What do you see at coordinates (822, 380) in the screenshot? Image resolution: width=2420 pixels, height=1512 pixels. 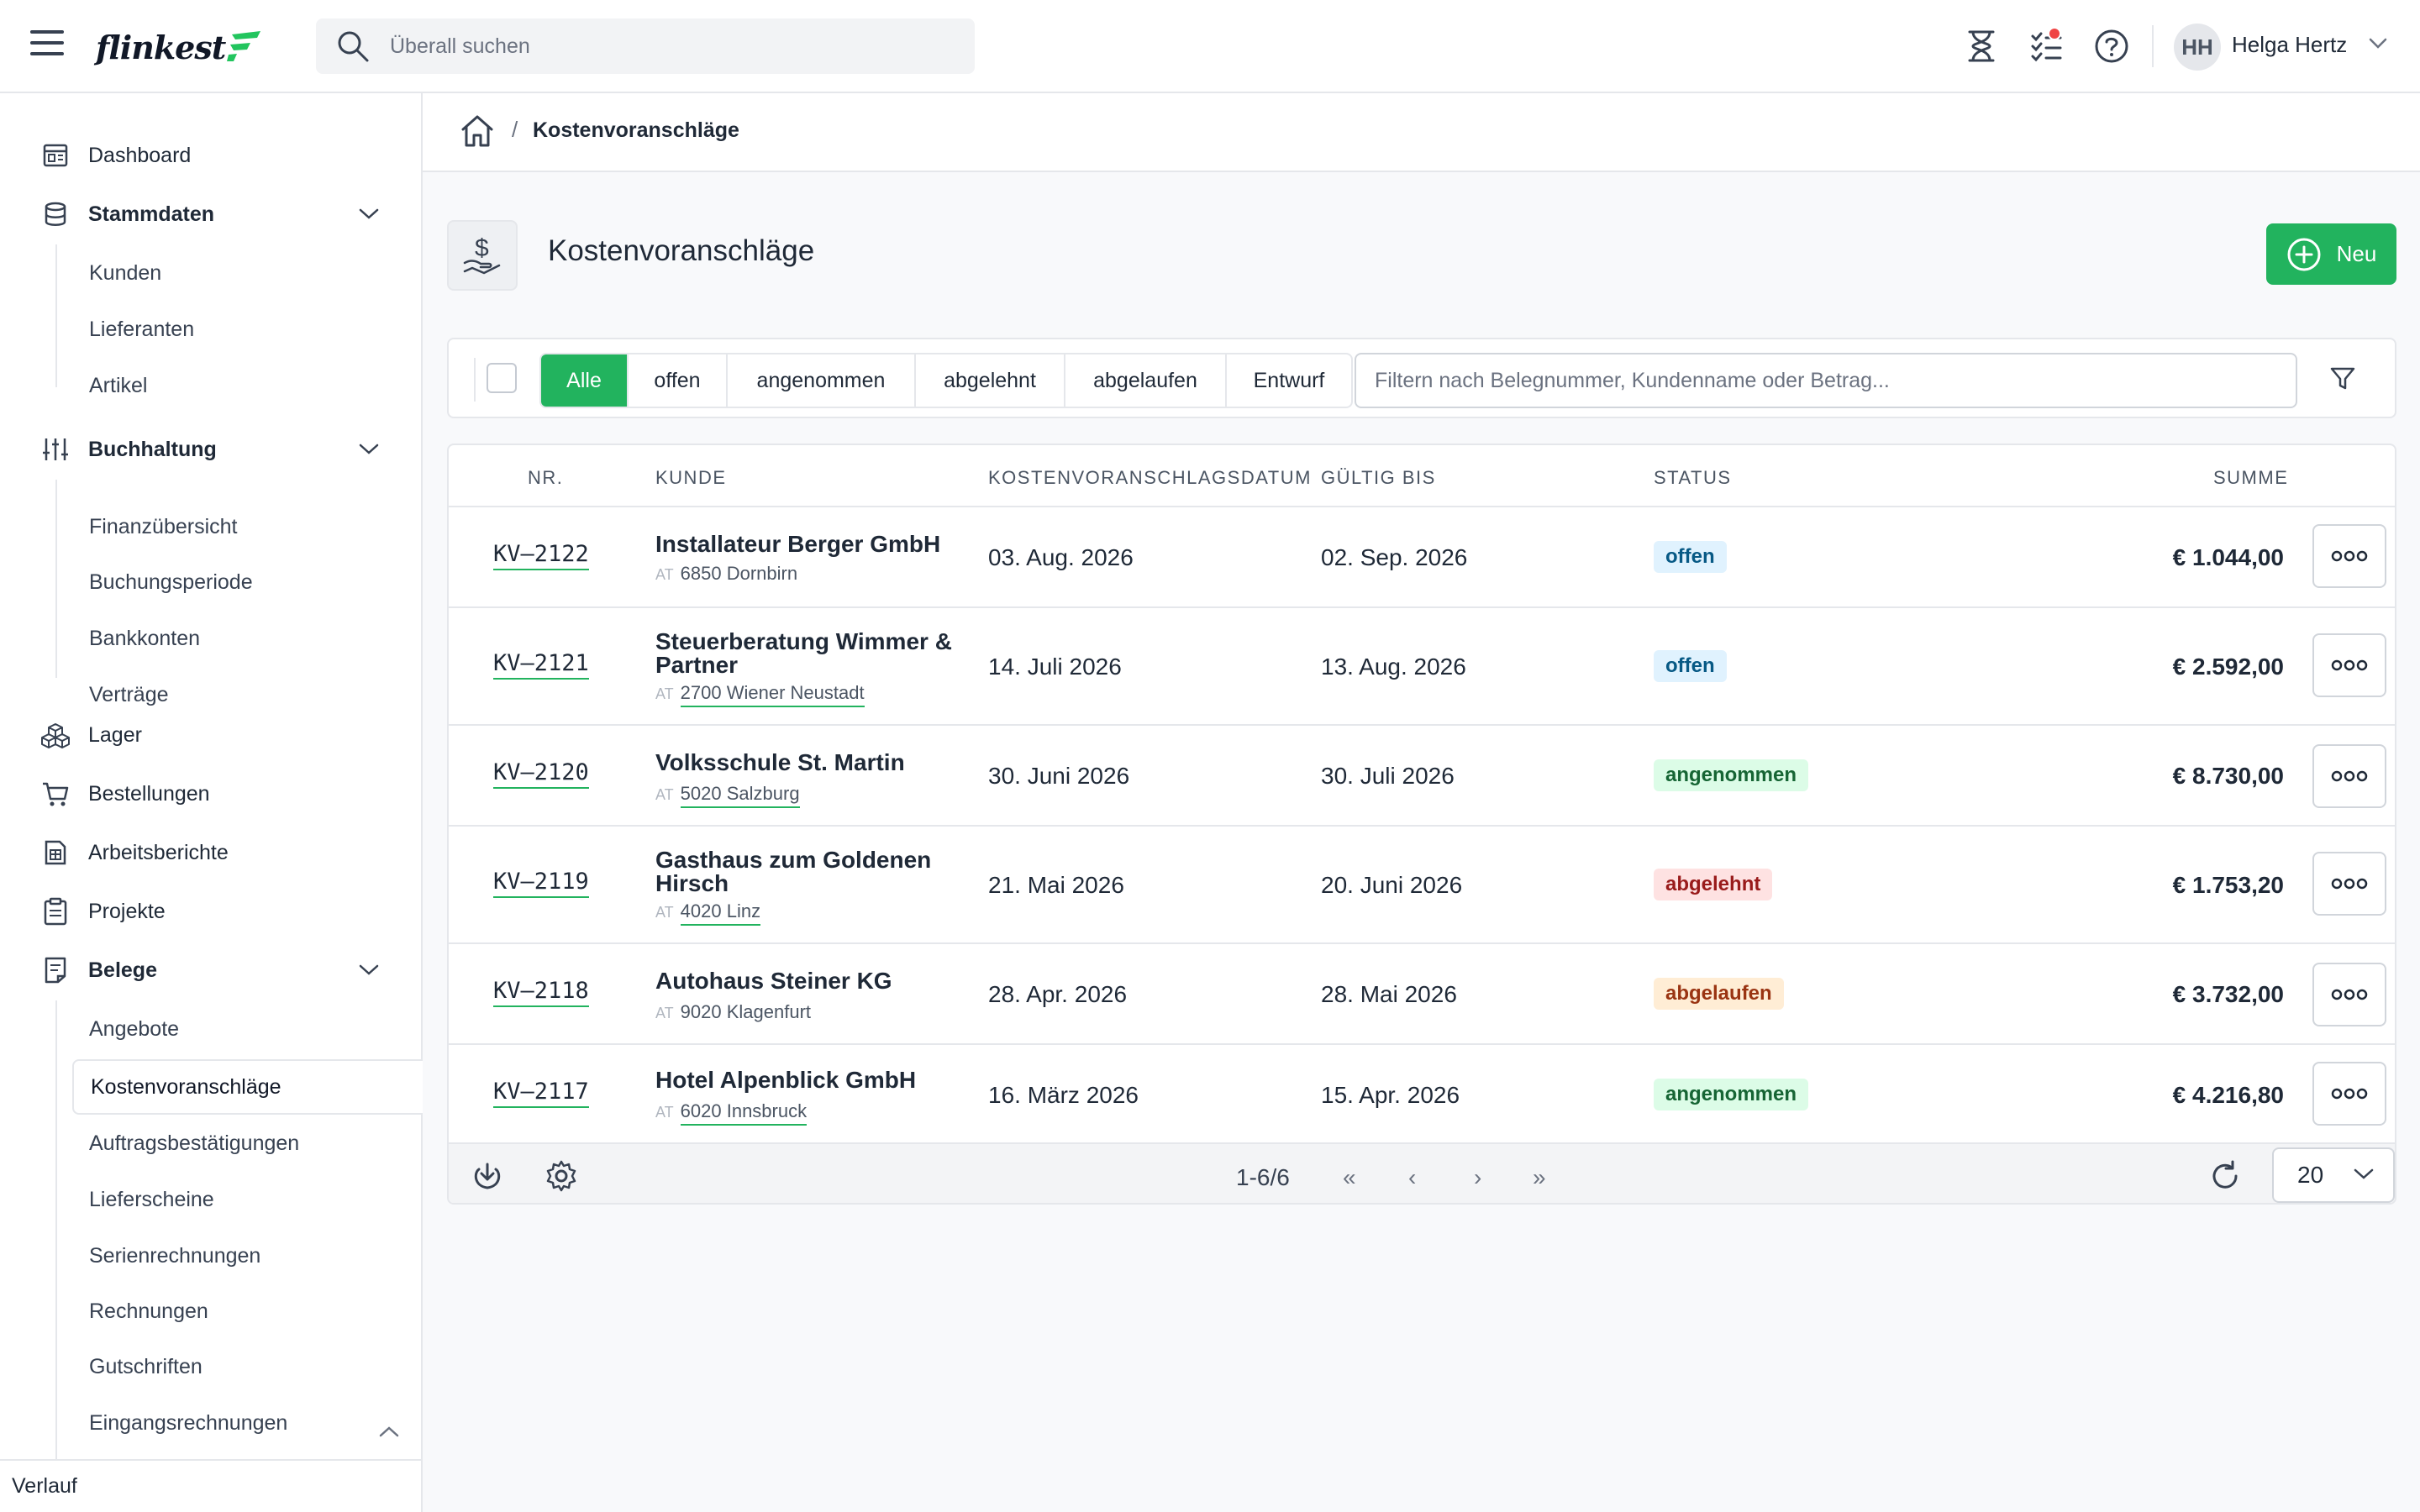 I see `filter-tab-angenommen: angenommen` at bounding box center [822, 380].